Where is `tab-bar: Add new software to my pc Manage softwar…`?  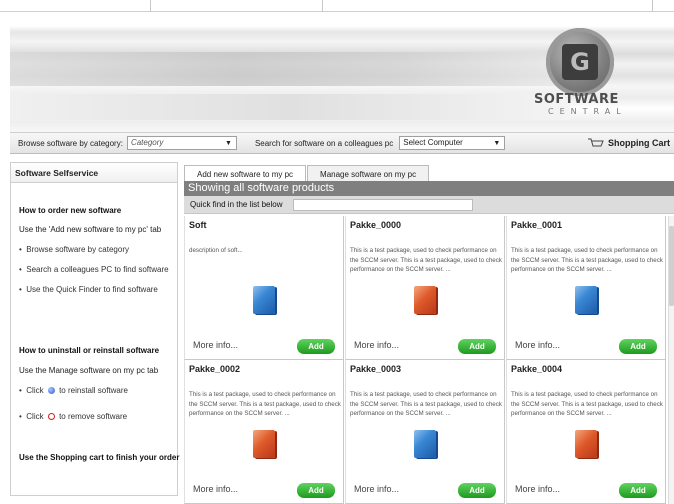 tab-bar: Add new software to my pc Manage softwar… is located at coordinates (307, 173).